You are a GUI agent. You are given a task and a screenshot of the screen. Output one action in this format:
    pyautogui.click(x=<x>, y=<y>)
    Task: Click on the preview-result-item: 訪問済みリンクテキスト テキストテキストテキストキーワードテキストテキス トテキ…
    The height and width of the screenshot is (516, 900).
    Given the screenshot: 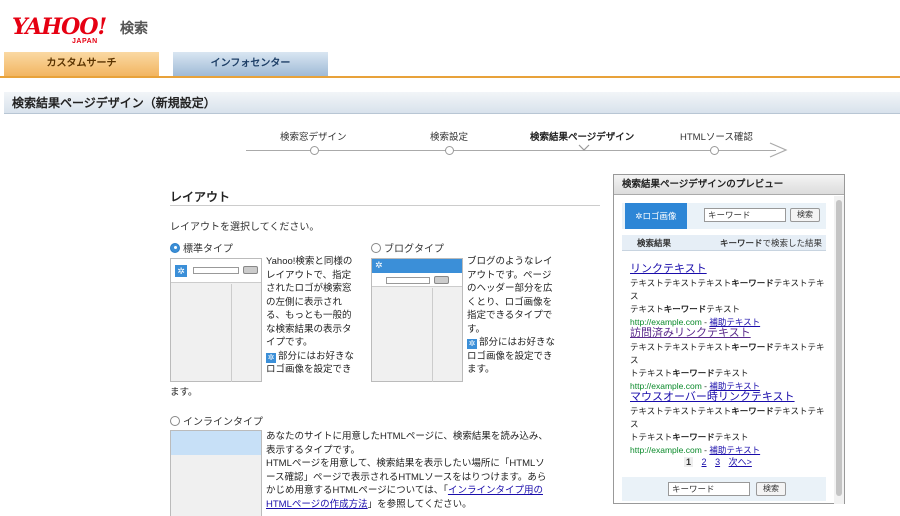 What is the action you would take?
    pyautogui.click(x=730, y=359)
    